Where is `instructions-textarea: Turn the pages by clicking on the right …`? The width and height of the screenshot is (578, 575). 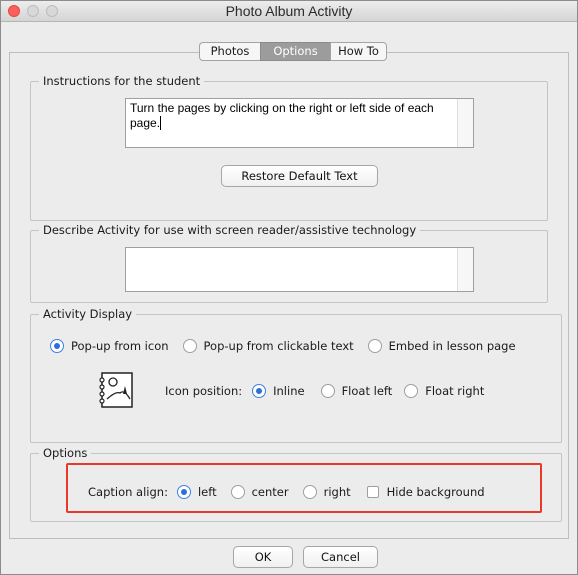 instructions-textarea: Turn the pages by clicking on the right … is located at coordinates (299, 123).